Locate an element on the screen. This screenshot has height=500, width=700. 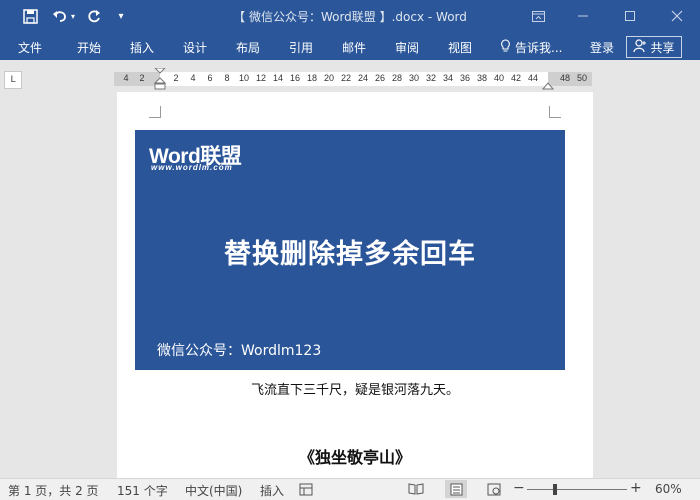
ruler-number: 50 is located at coordinates (582, 78).